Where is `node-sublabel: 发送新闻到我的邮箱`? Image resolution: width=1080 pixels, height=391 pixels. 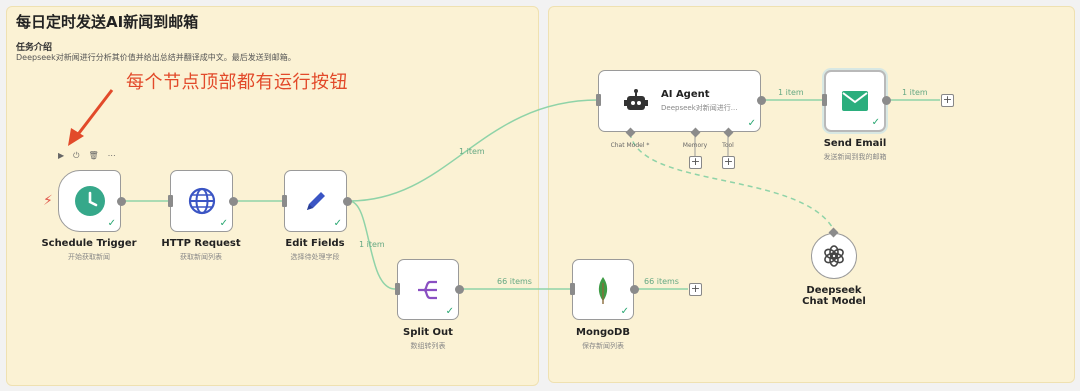
node-sublabel: 发送新闻到我的邮箱 is located at coordinates (855, 157).